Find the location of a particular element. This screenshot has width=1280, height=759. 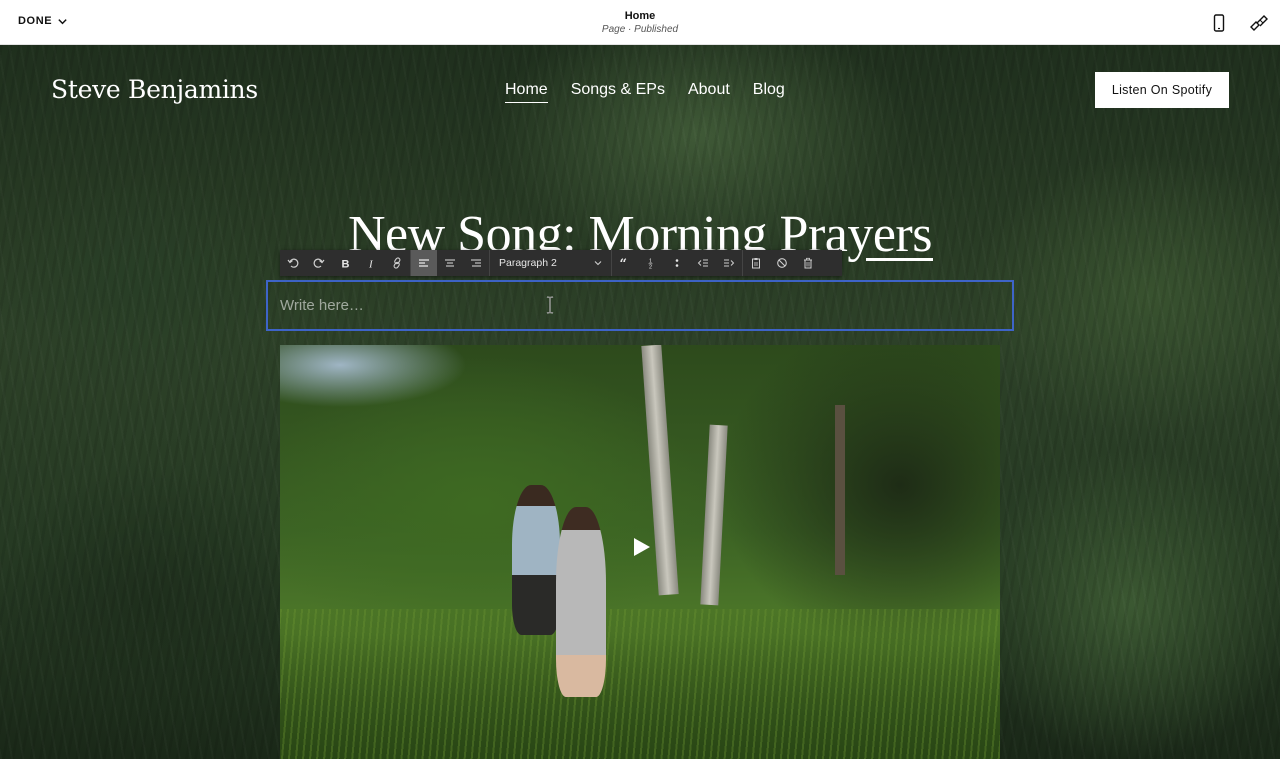

mobile-preview-icon is located at coordinates (1219, 23).